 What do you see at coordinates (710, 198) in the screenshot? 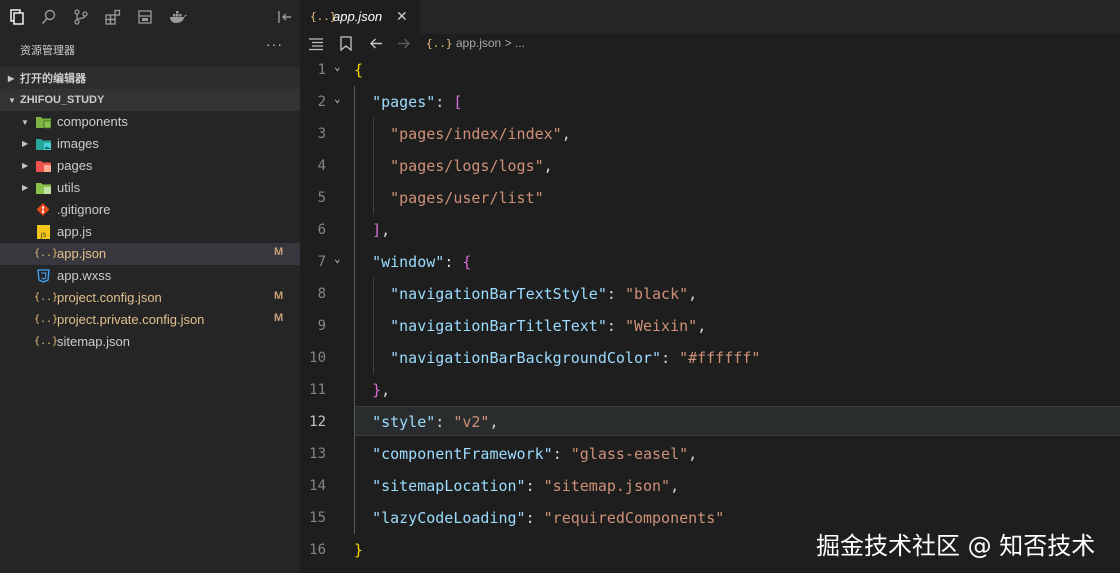
I see `code-line: 5 "pages/user/list"` at bounding box center [710, 198].